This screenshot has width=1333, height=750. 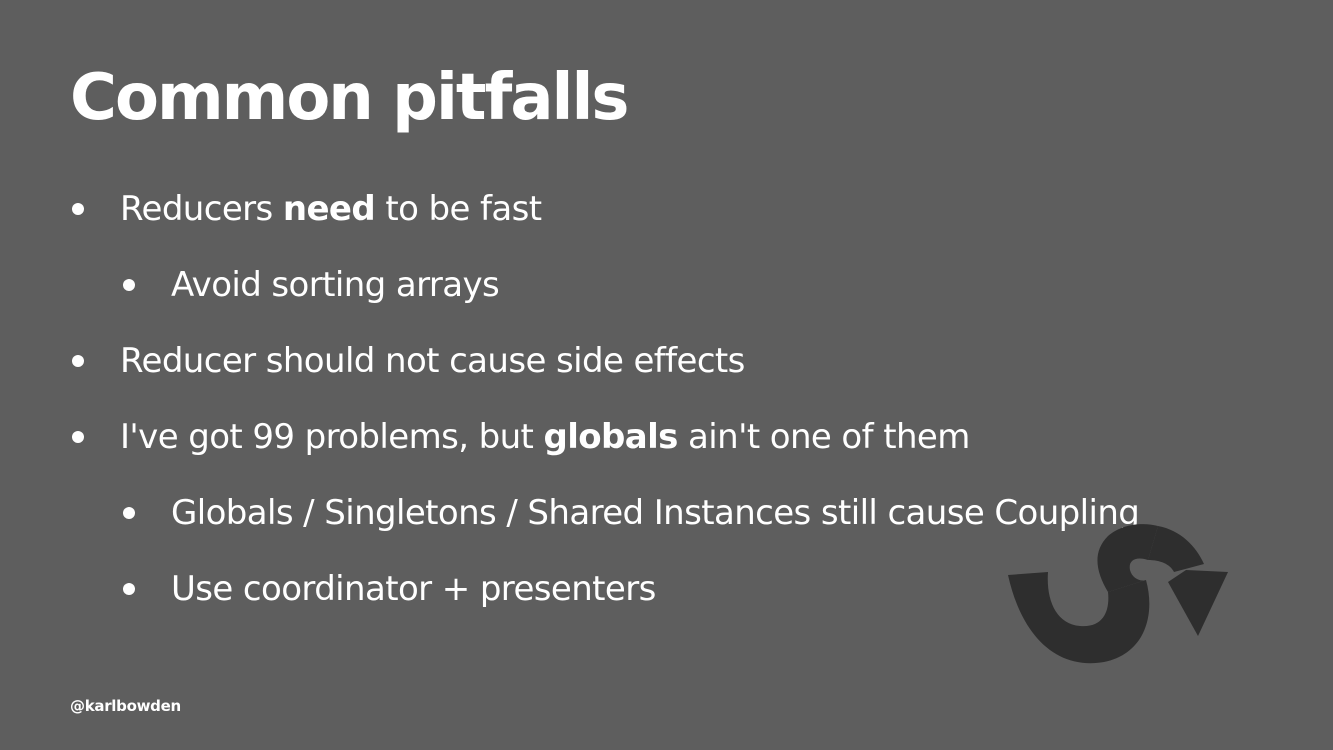 I want to click on sub-bullet-coordinator: Use coordinator + presenters, so click(x=389, y=589).